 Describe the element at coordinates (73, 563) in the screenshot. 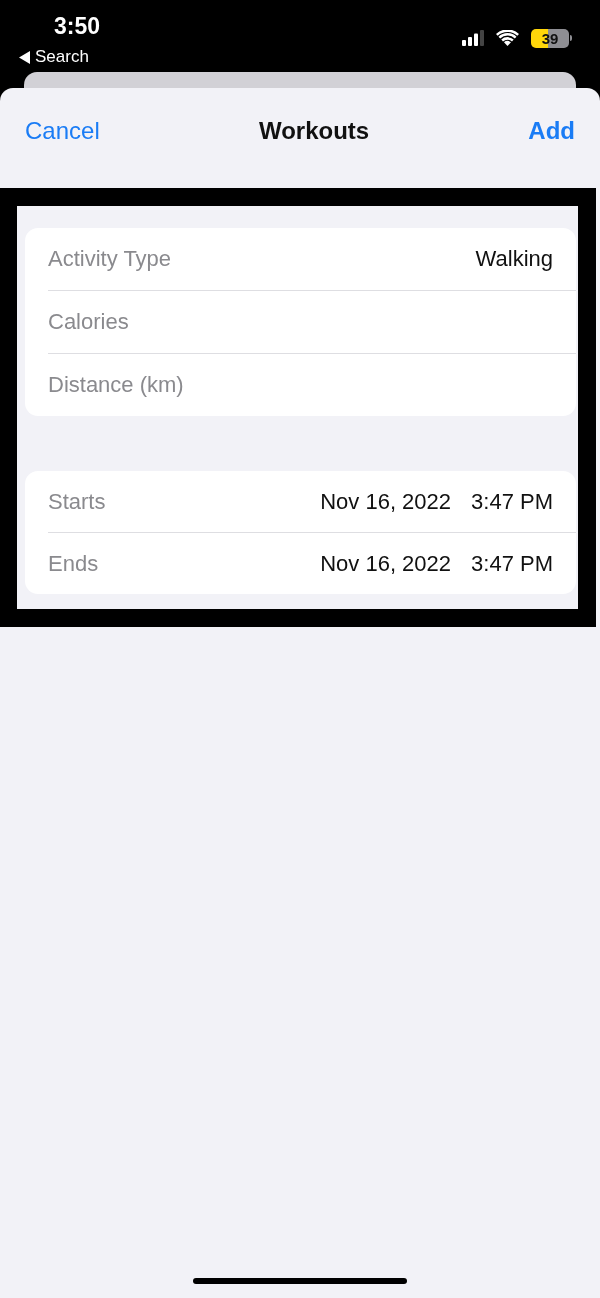

I see `field-label: Ends` at that location.